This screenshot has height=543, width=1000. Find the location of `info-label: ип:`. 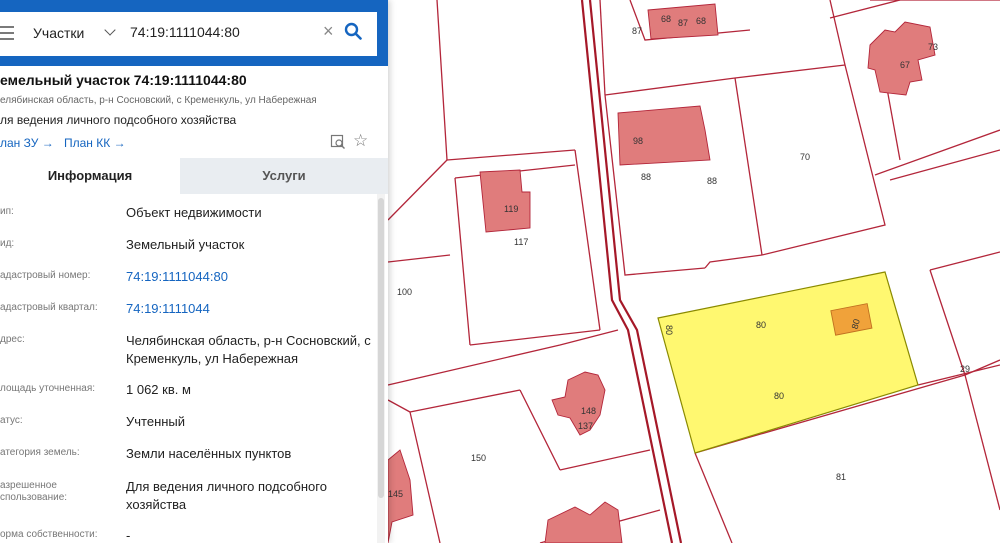

info-label: ип: is located at coordinates (7, 211).